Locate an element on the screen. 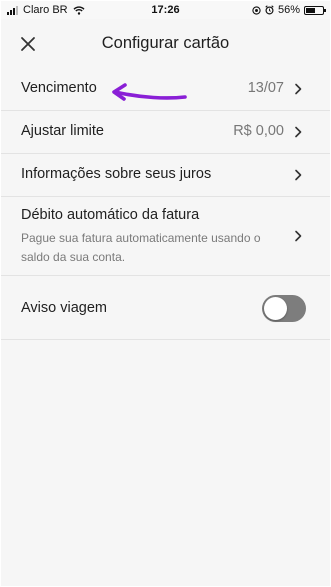 This screenshot has height=587, width=331. interest-info-row: Informações sobre seus juros is located at coordinates (165, 175).